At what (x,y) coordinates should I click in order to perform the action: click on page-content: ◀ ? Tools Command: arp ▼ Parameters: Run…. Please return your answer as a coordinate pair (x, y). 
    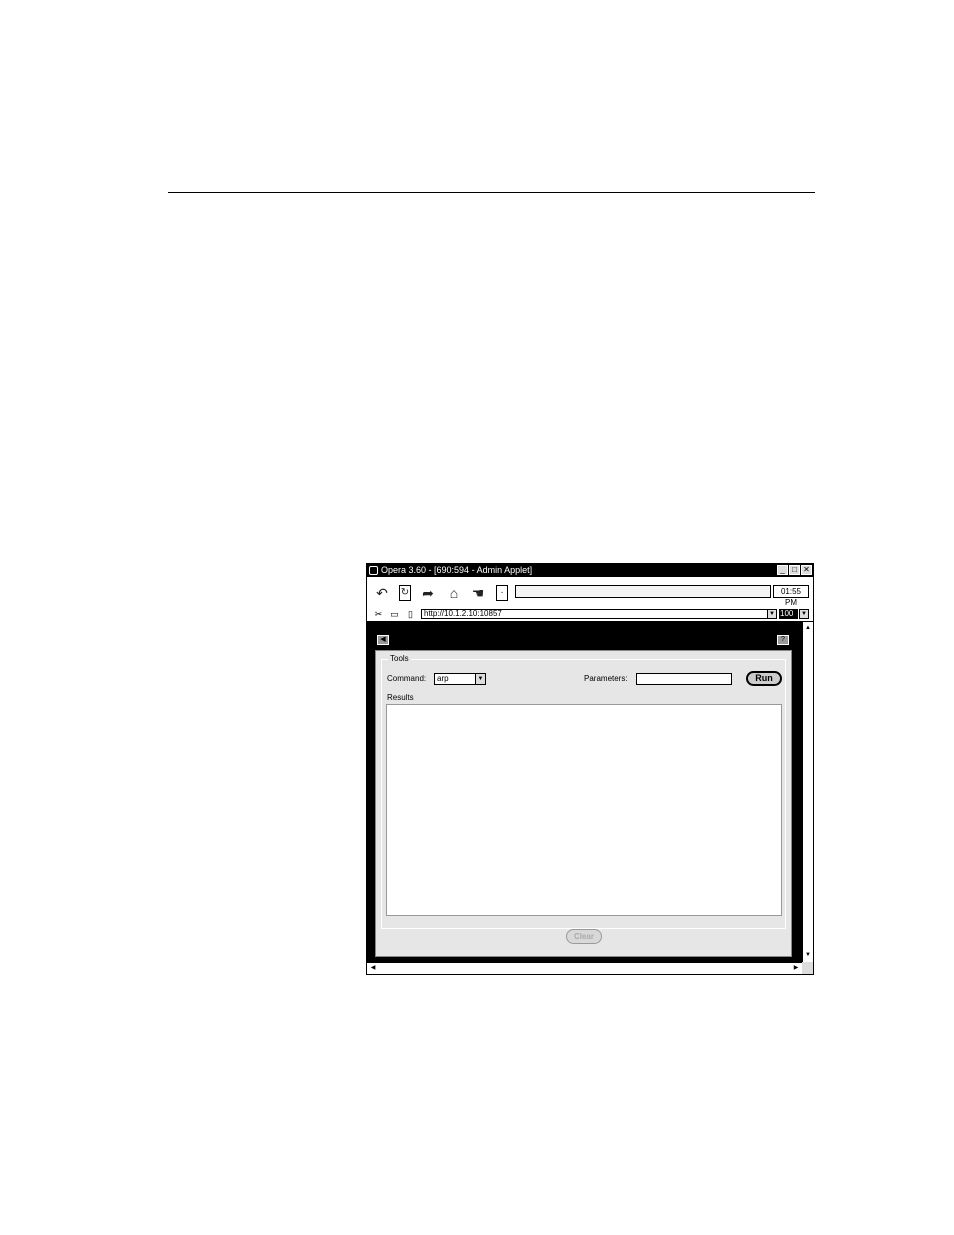
    Looking at the image, I should click on (584, 792).